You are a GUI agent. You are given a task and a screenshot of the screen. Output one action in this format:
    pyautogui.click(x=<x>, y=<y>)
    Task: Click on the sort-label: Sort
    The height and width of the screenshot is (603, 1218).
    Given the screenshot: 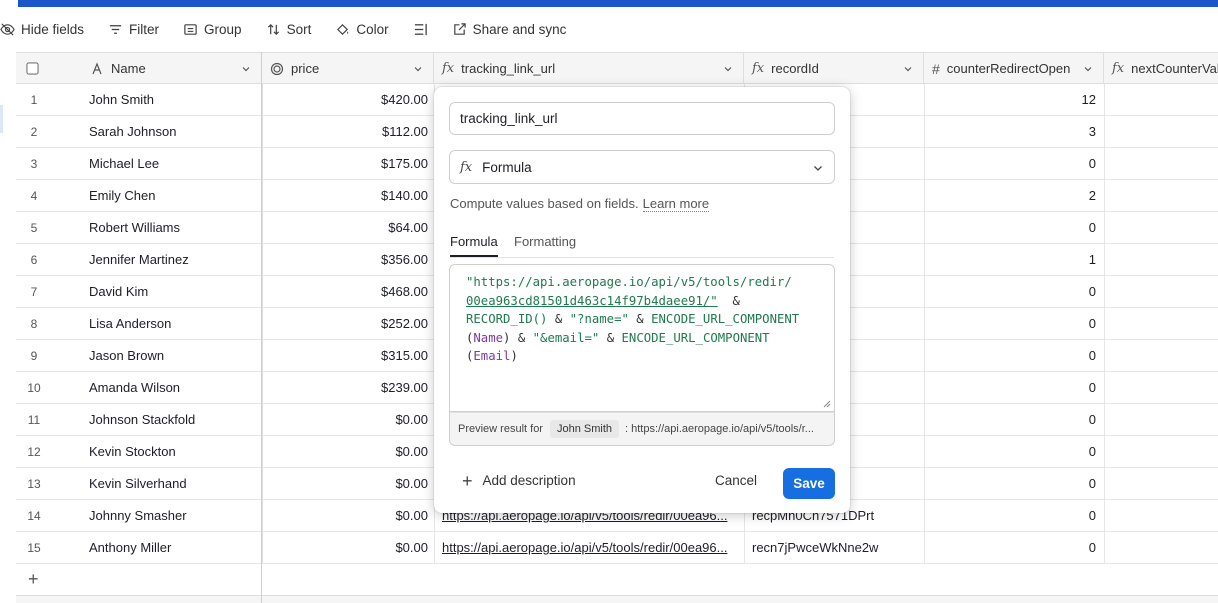 What is the action you would take?
    pyautogui.click(x=299, y=29)
    